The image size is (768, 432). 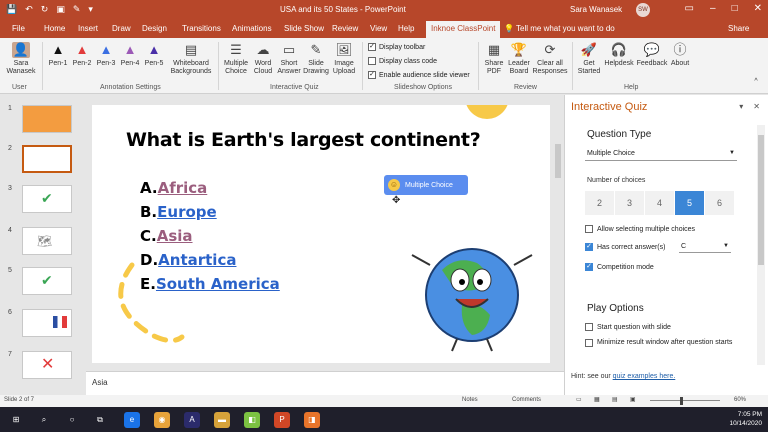 I want to click on camtasia-icon: ◧, so click(x=252, y=420).